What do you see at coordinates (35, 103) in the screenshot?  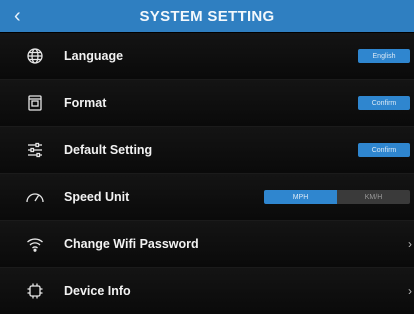 I see `format-icon` at bounding box center [35, 103].